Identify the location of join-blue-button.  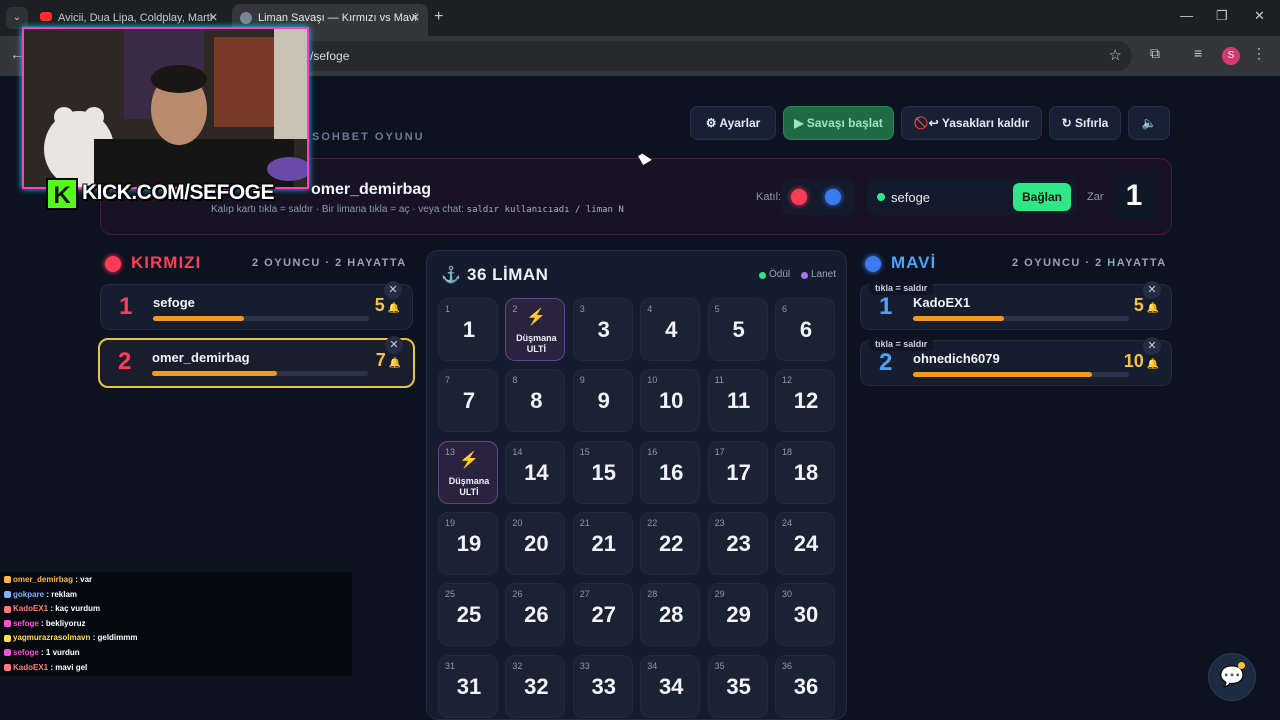
(833, 197).